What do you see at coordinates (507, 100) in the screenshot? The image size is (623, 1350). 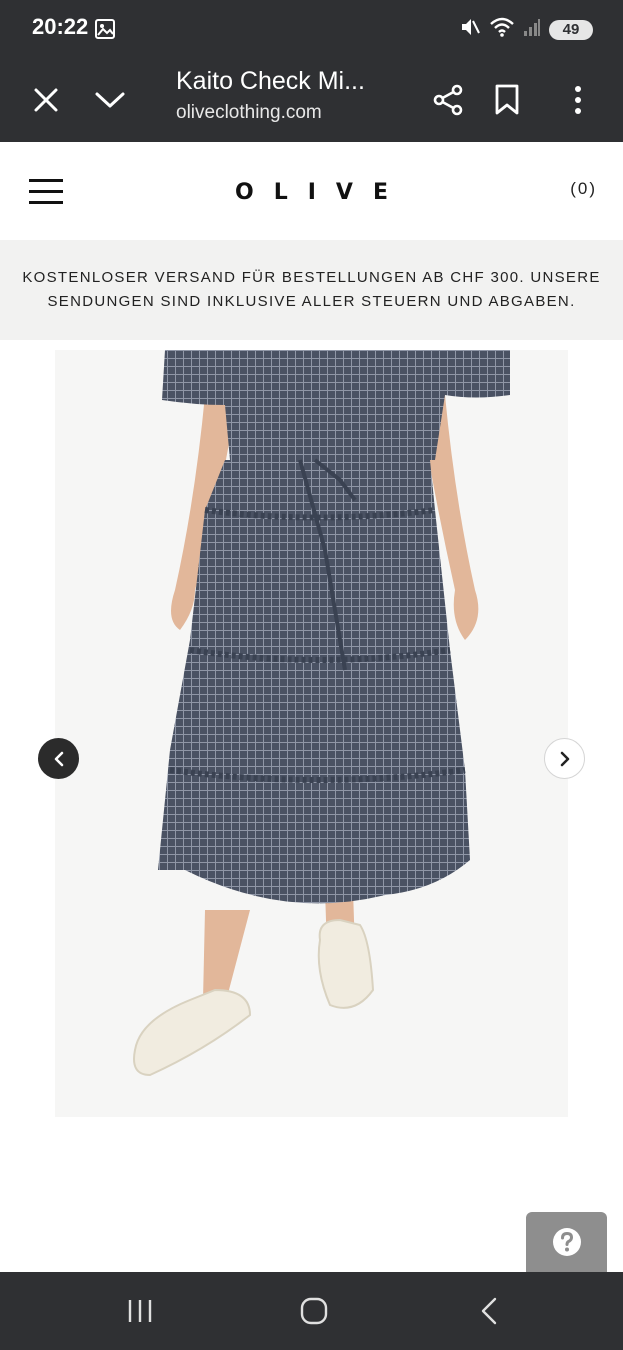 I see `bookmark-icon` at bounding box center [507, 100].